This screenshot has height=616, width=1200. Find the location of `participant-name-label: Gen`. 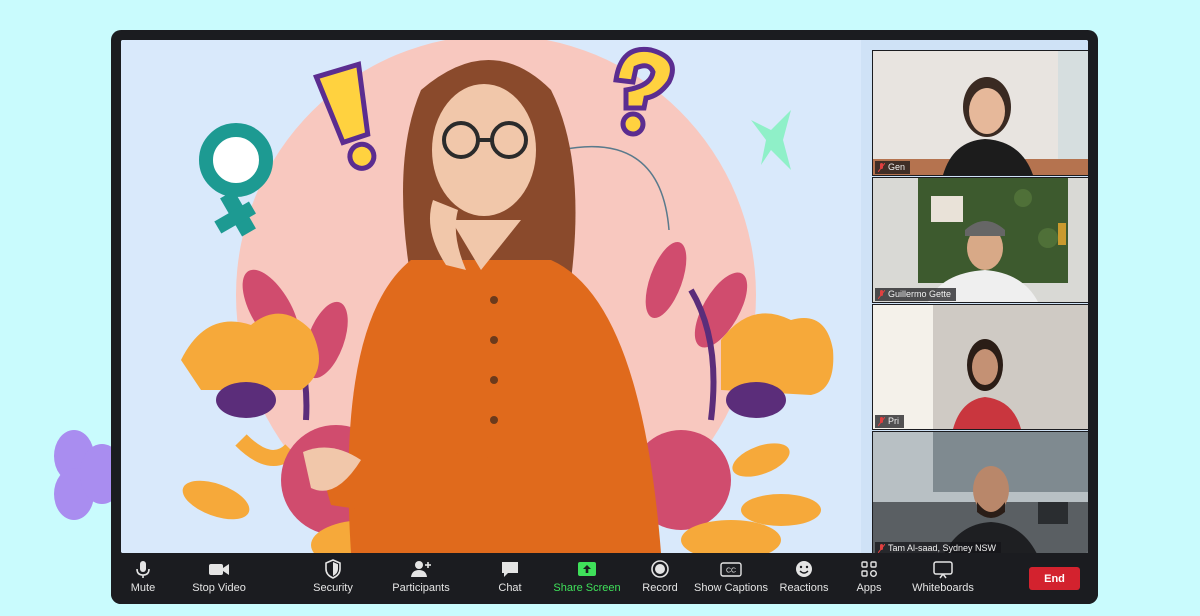

participant-name-label: Gen is located at coordinates (893, 167).